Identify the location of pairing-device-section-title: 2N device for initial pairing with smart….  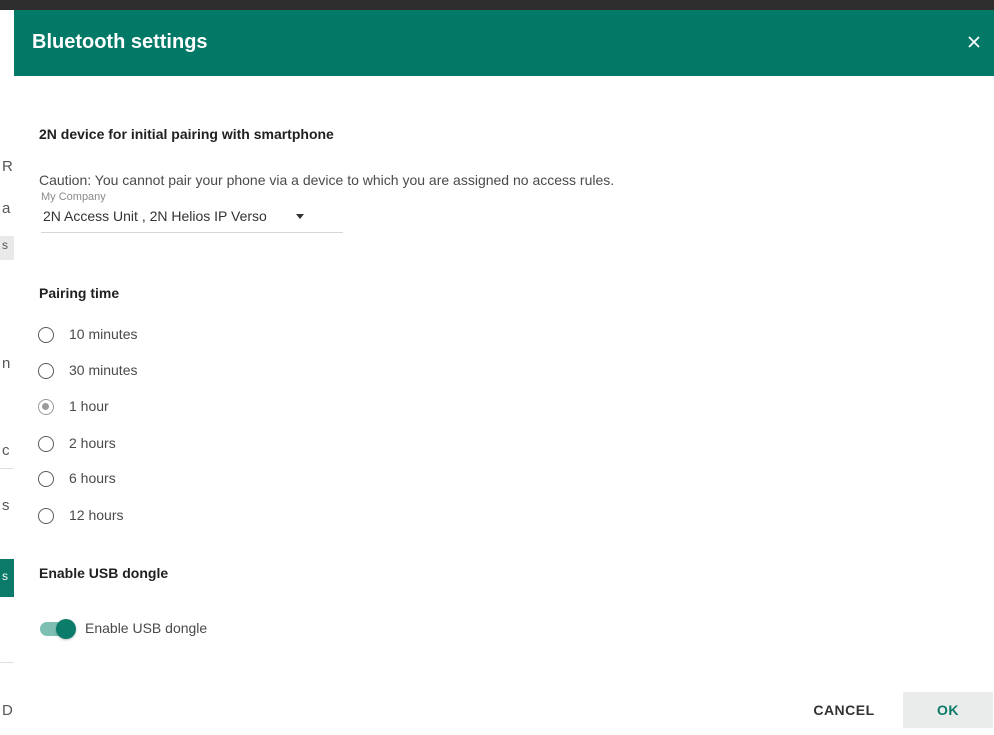
(186, 134).